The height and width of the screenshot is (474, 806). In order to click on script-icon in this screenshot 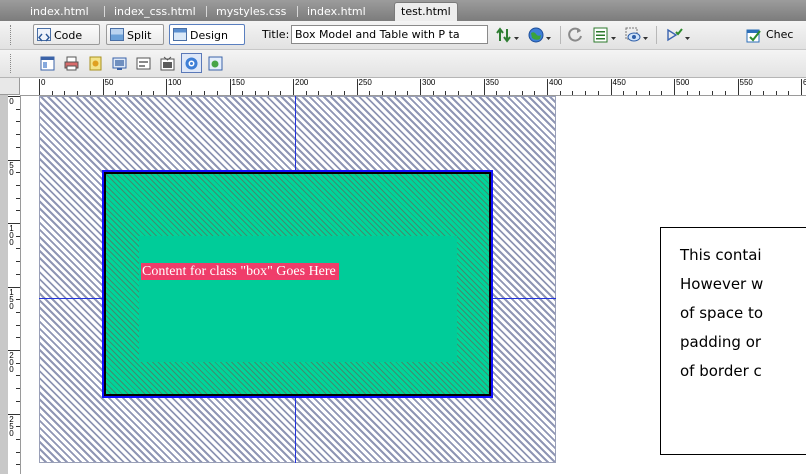, I will do `click(215, 63)`.